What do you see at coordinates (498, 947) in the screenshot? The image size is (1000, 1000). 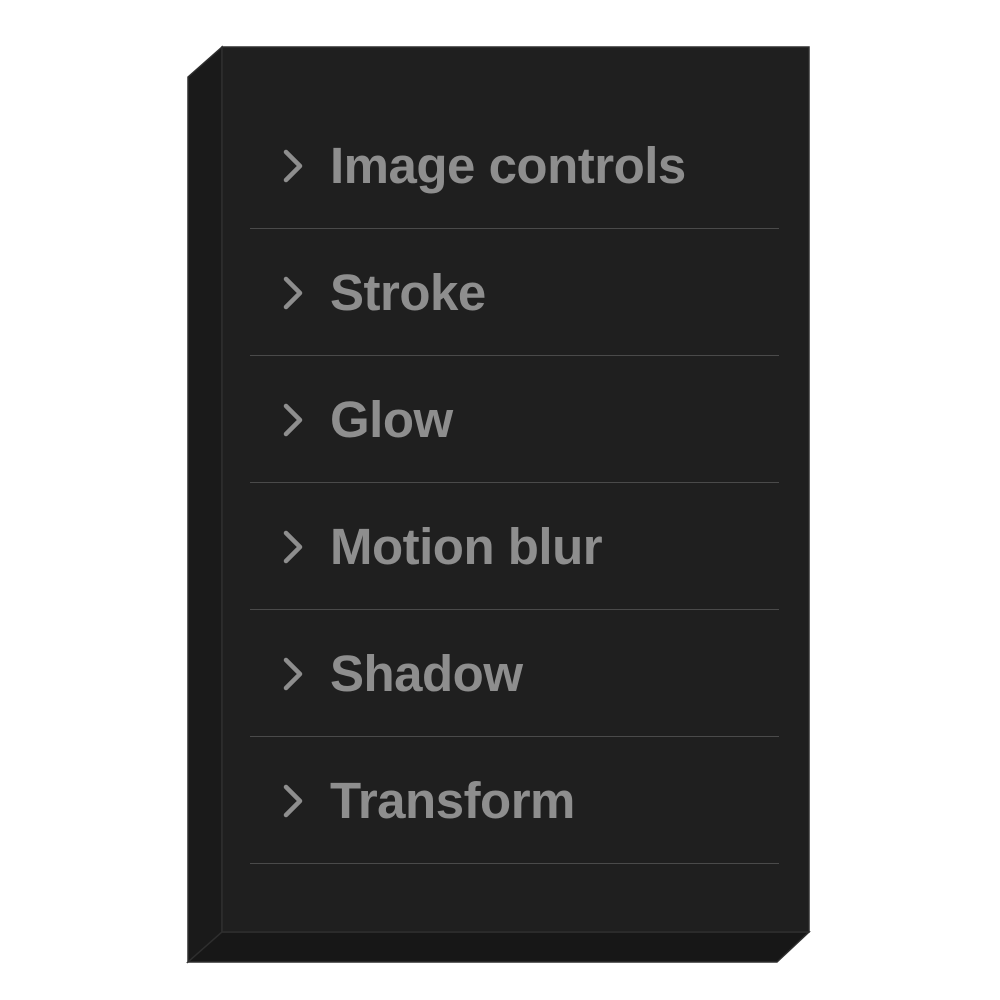 I see `panel-bottom-side` at bounding box center [498, 947].